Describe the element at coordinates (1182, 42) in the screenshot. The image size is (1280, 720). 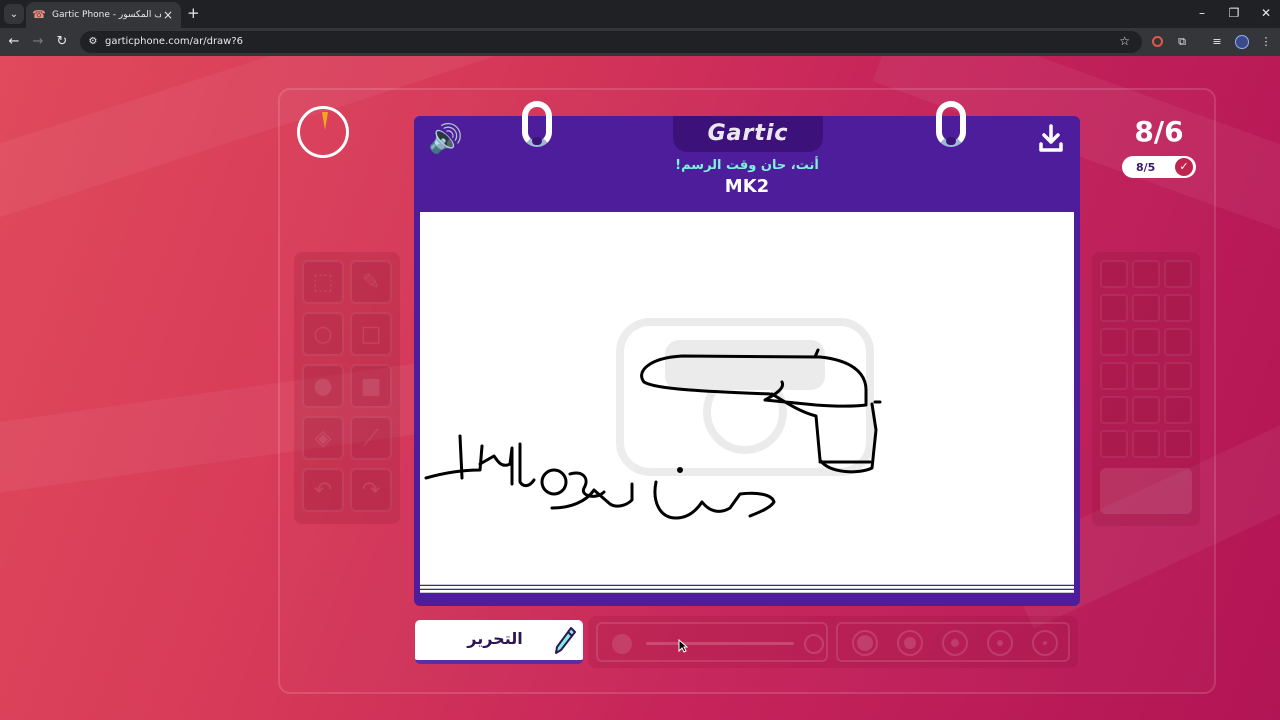
I see `puzzle-icon: ⧉` at that location.